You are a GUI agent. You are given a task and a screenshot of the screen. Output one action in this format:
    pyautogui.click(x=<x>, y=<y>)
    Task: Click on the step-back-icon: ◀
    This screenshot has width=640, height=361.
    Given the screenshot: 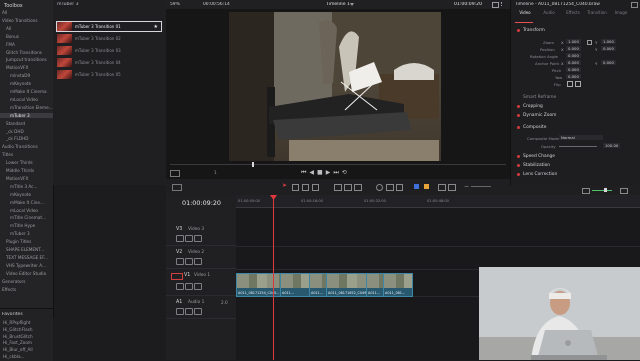 What is the action you would take?
    pyautogui.click(x=313, y=172)
    